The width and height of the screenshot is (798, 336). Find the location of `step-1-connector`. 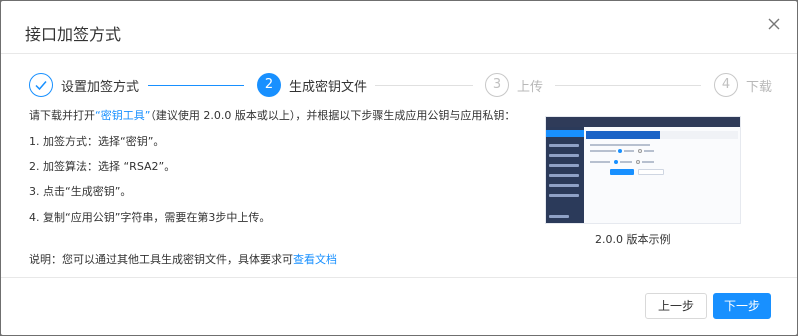

step-1-connector is located at coordinates (196, 85).